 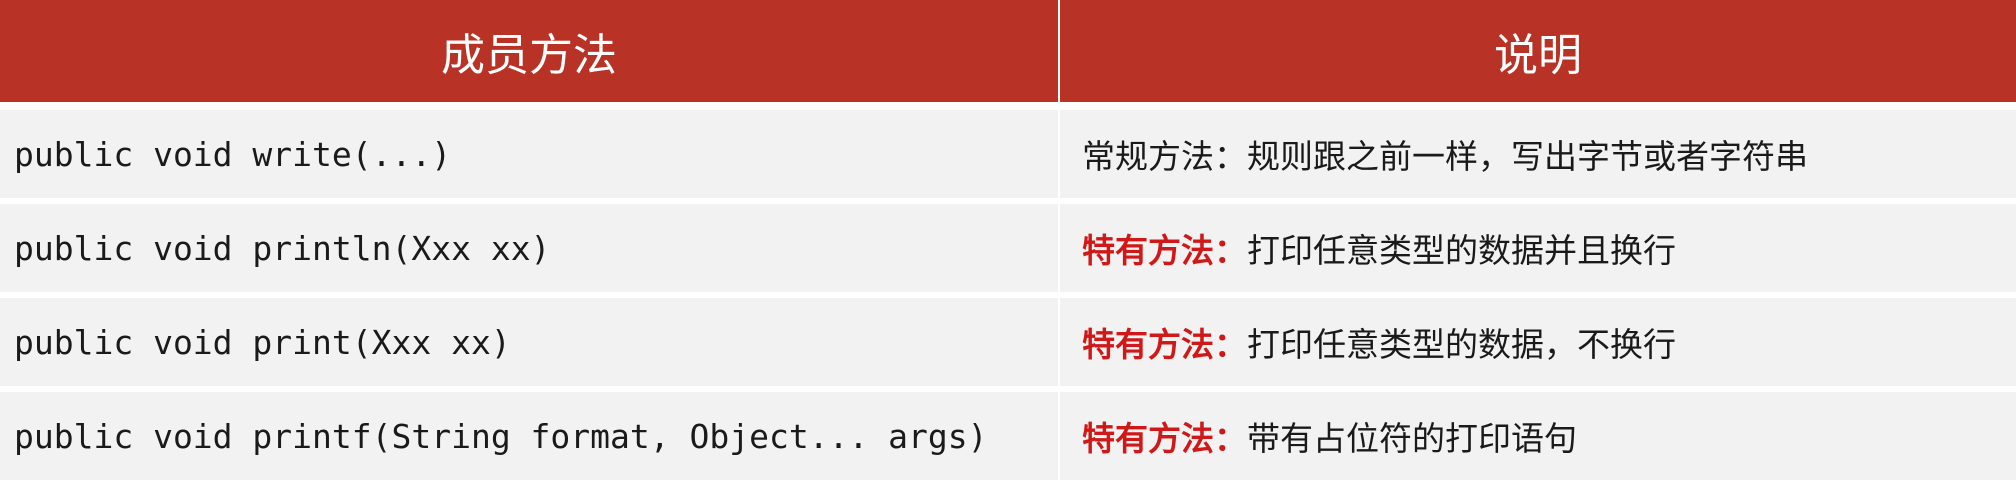 What do you see at coordinates (529, 248) in the screenshot?
I see `method-signature: public void println(Xxx xx)` at bounding box center [529, 248].